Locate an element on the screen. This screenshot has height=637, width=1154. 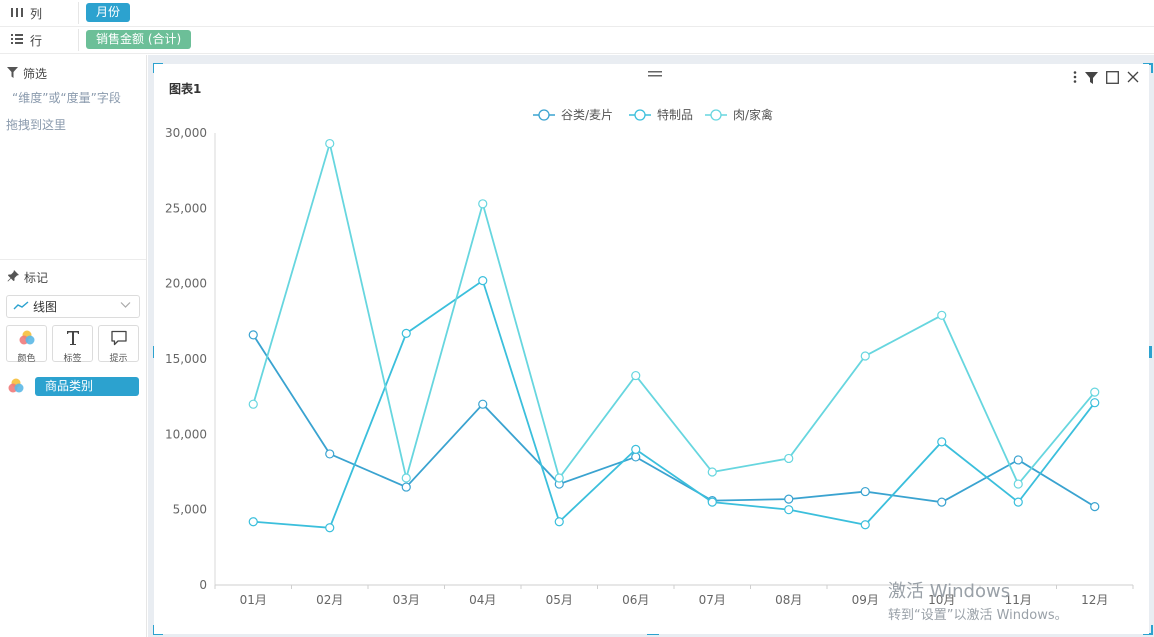
rows-shelf-label: 行 is located at coordinates (26, 40).